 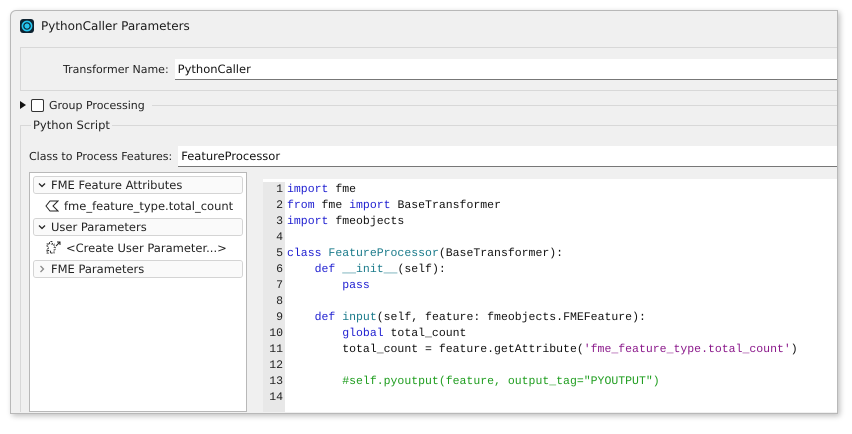 I want to click on tree-item: fme_feature_type.total_count, so click(x=138, y=206).